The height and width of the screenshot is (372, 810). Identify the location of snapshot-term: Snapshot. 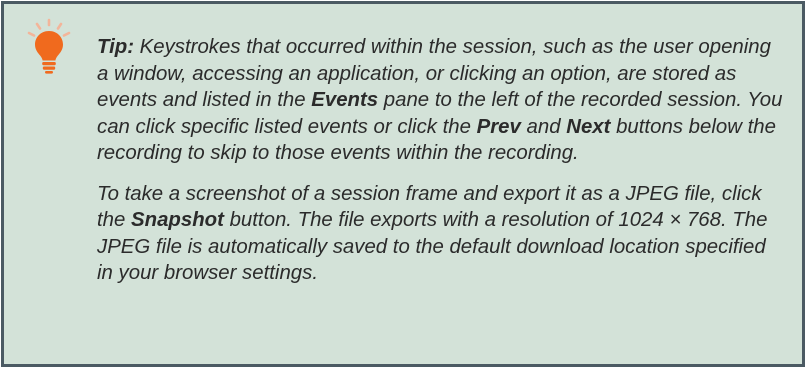
(177, 220).